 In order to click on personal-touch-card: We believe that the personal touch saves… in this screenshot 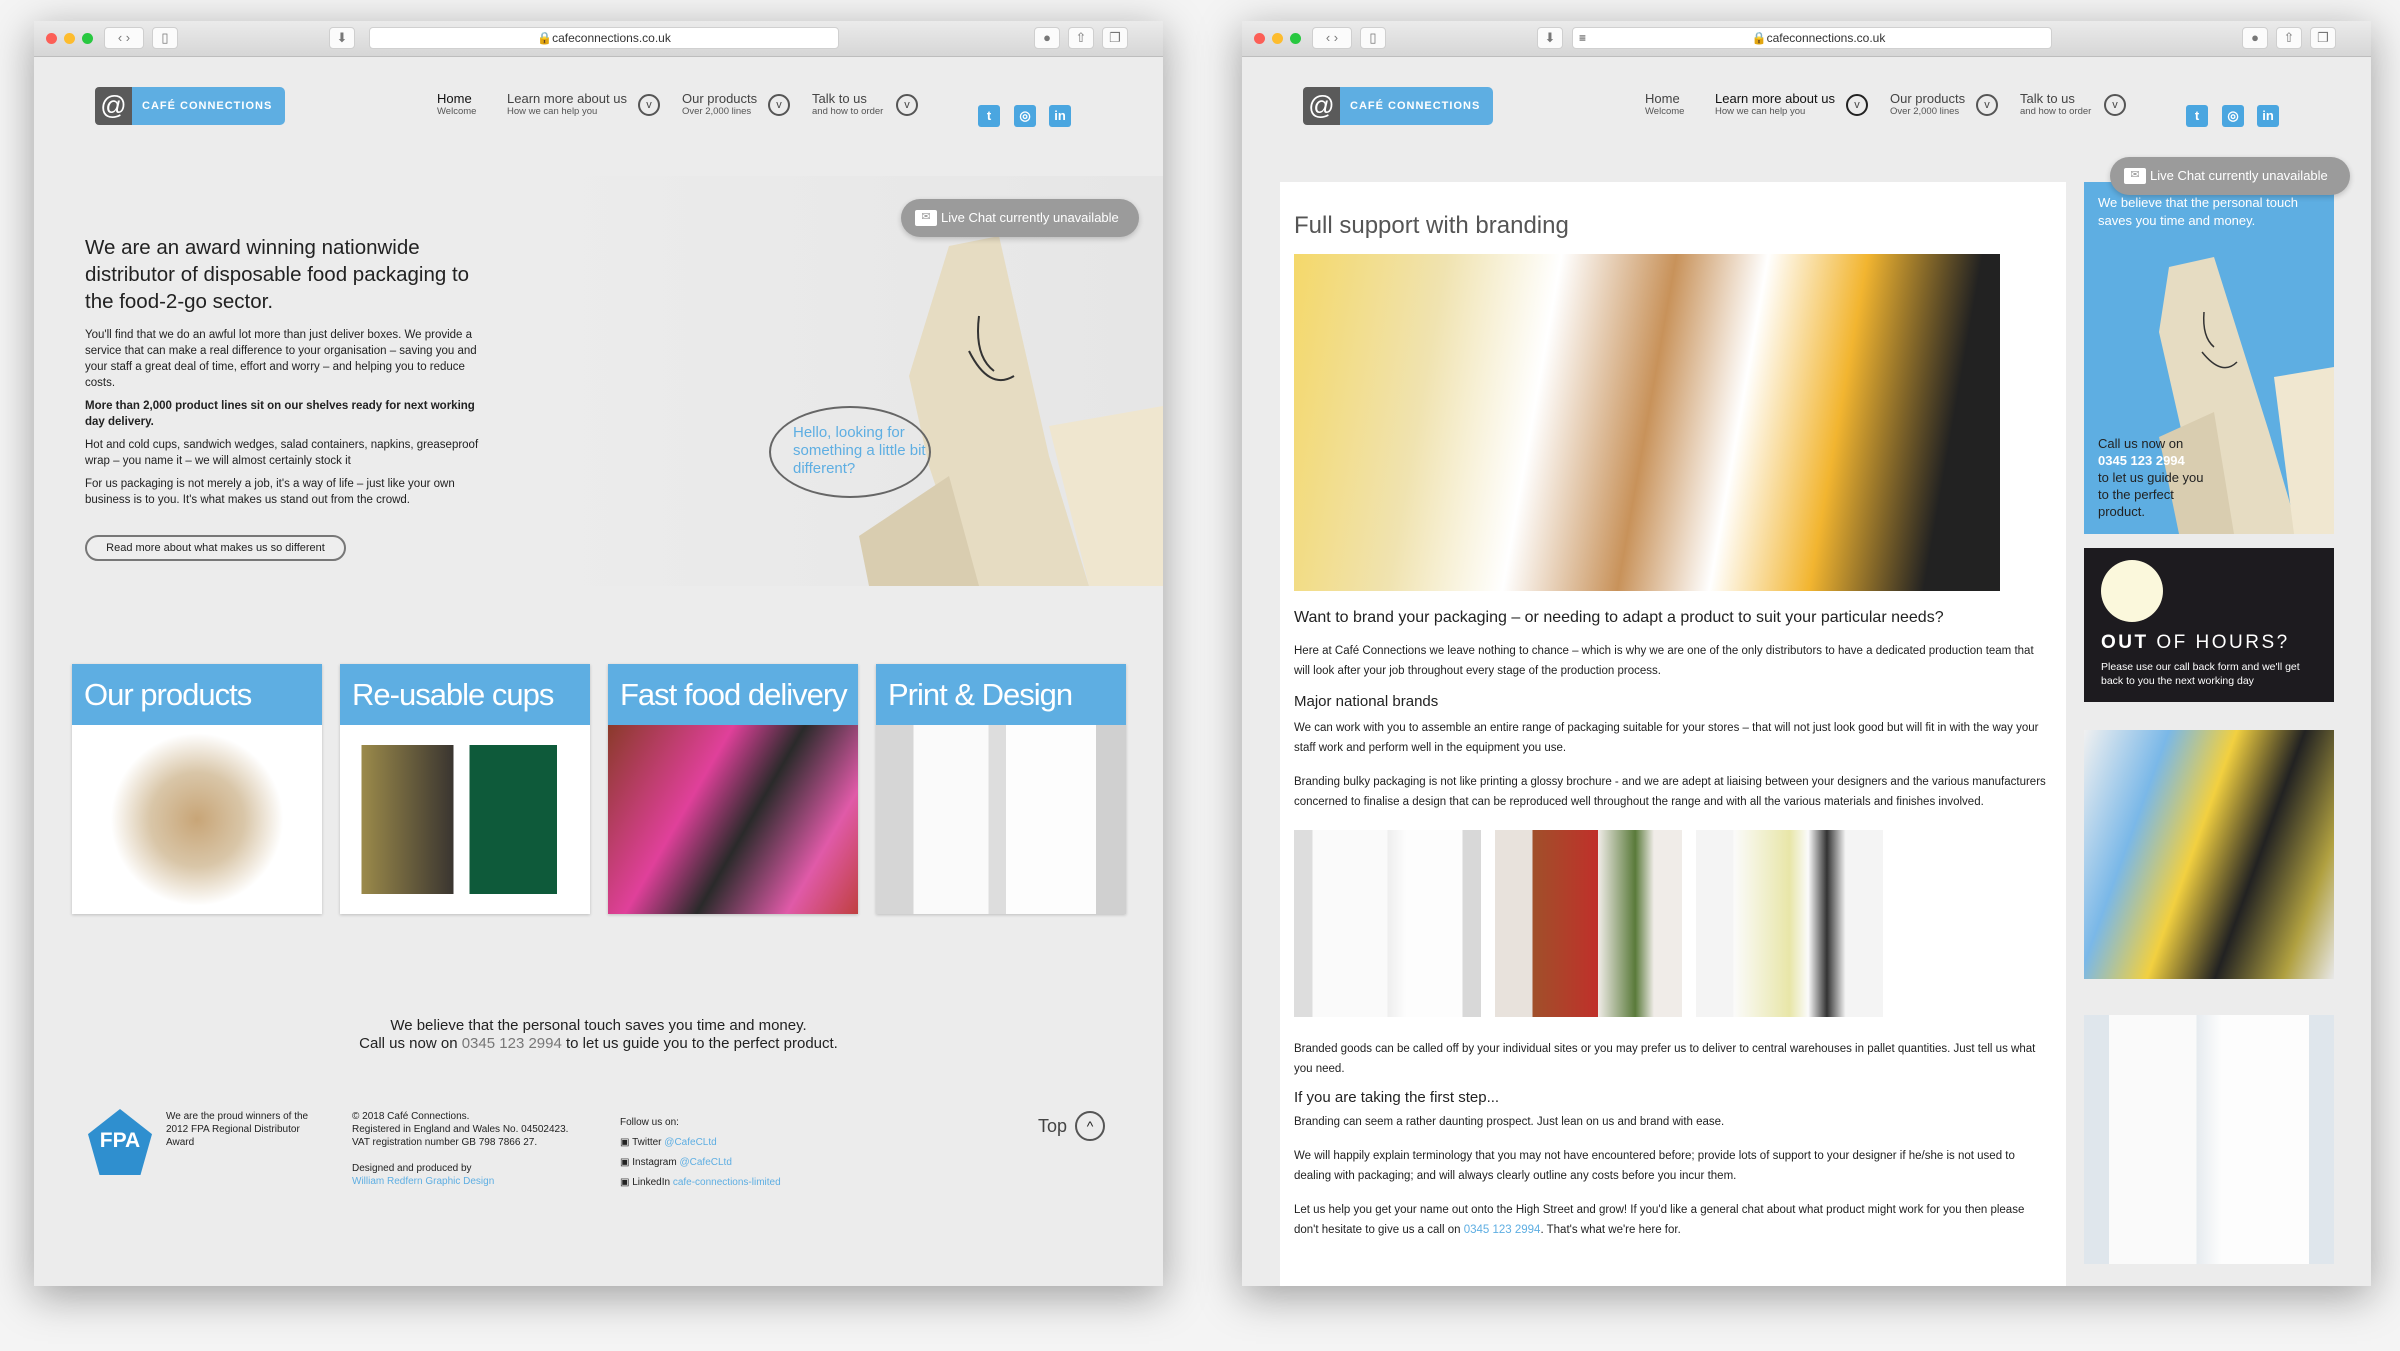, I will do `click(2209, 358)`.